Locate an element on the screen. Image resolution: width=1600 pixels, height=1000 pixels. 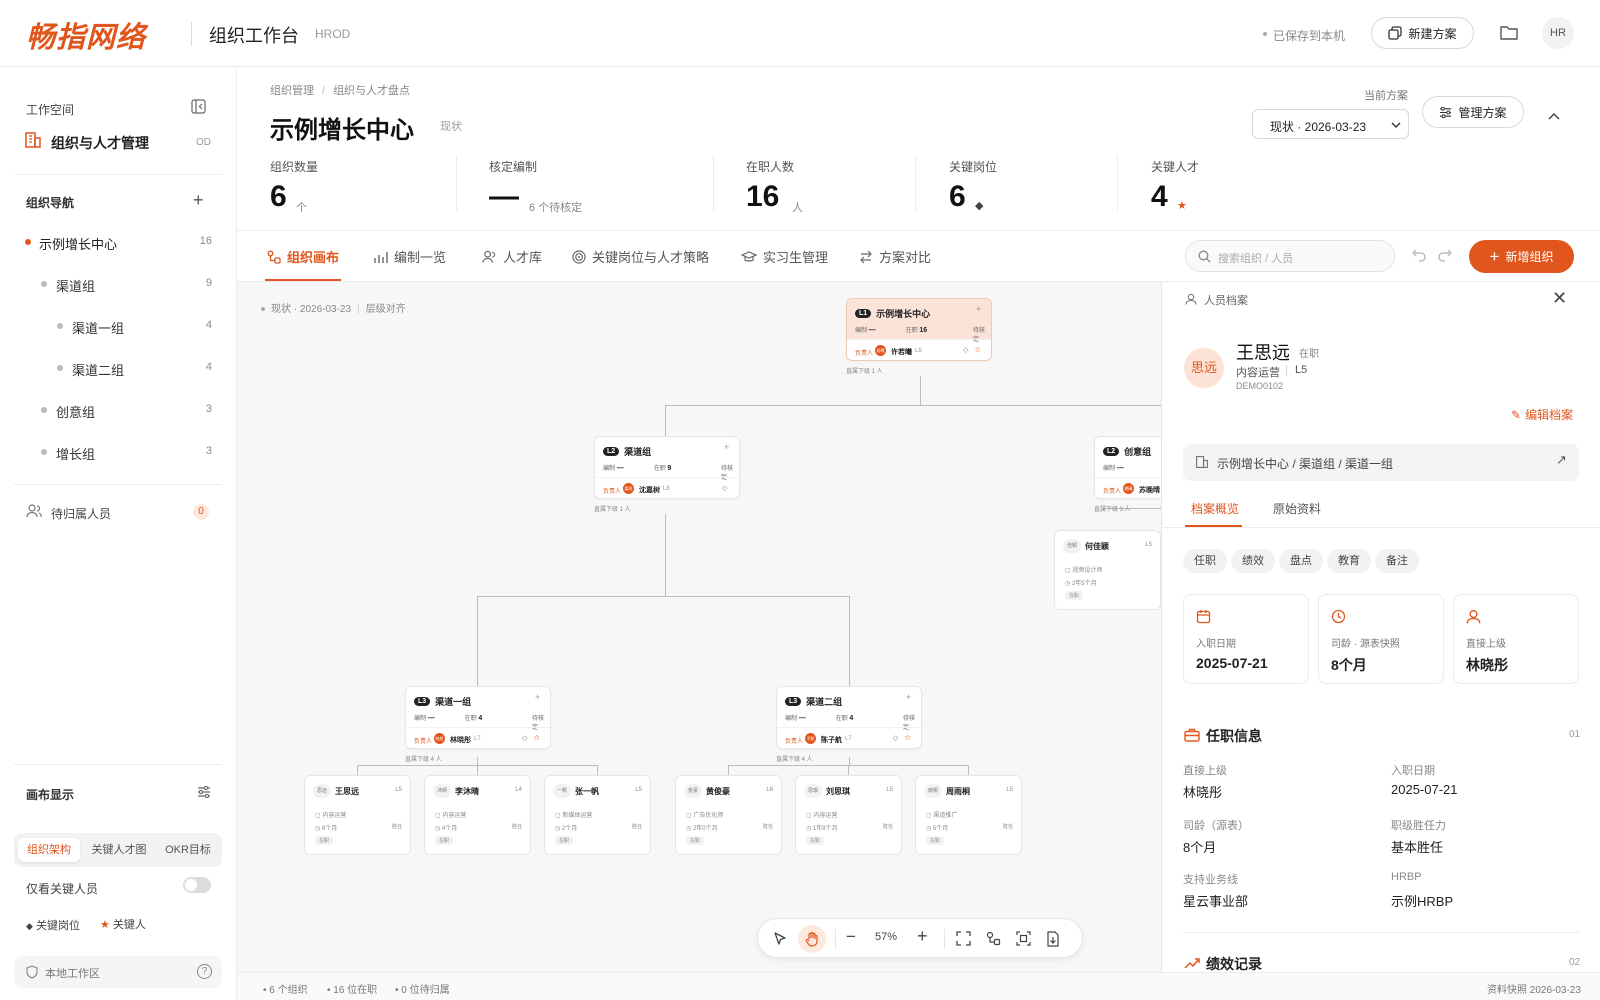
meta-value: — is located at coordinates (802, 718).